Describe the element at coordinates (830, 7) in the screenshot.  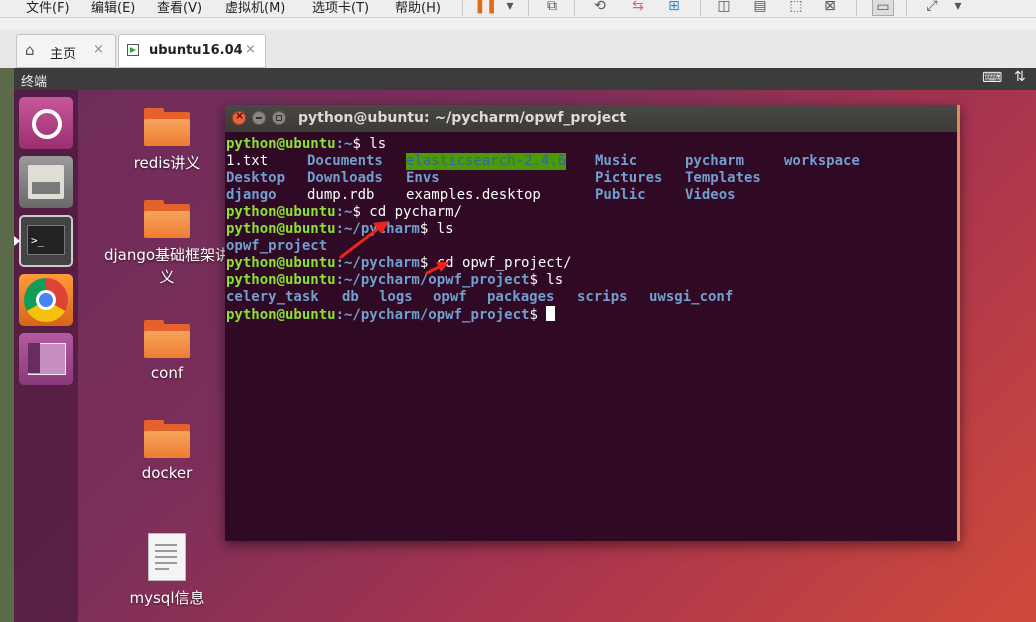
I see `unity-mode-icon: ⊠` at that location.